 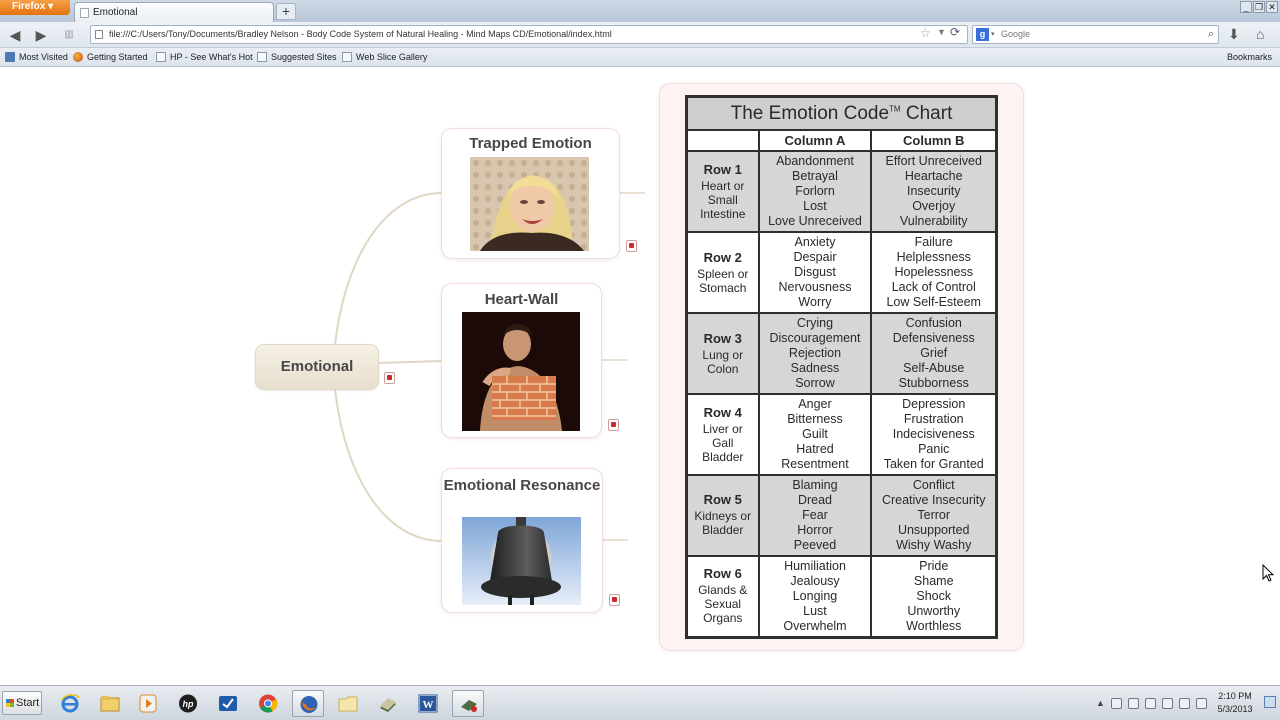 What do you see at coordinates (1016, 34) in the screenshot?
I see `search-placeholder: Google` at bounding box center [1016, 34].